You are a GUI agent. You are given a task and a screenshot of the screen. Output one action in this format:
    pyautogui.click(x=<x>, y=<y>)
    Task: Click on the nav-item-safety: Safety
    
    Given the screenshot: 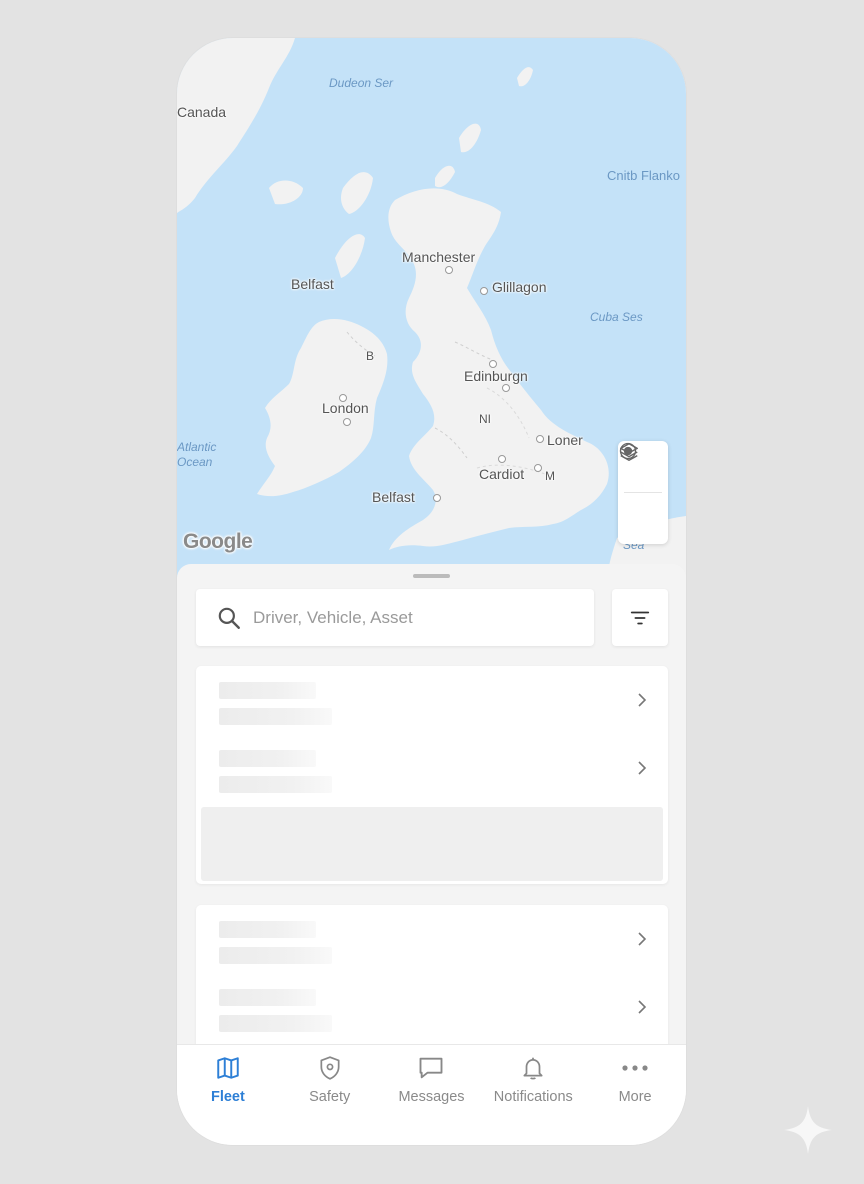 What is the action you would take?
    pyautogui.click(x=330, y=1095)
    